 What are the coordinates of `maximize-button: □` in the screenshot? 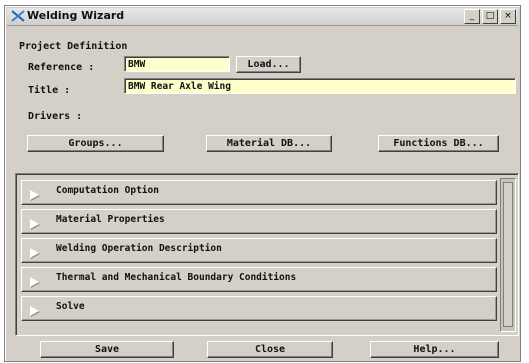 It's located at (490, 16).